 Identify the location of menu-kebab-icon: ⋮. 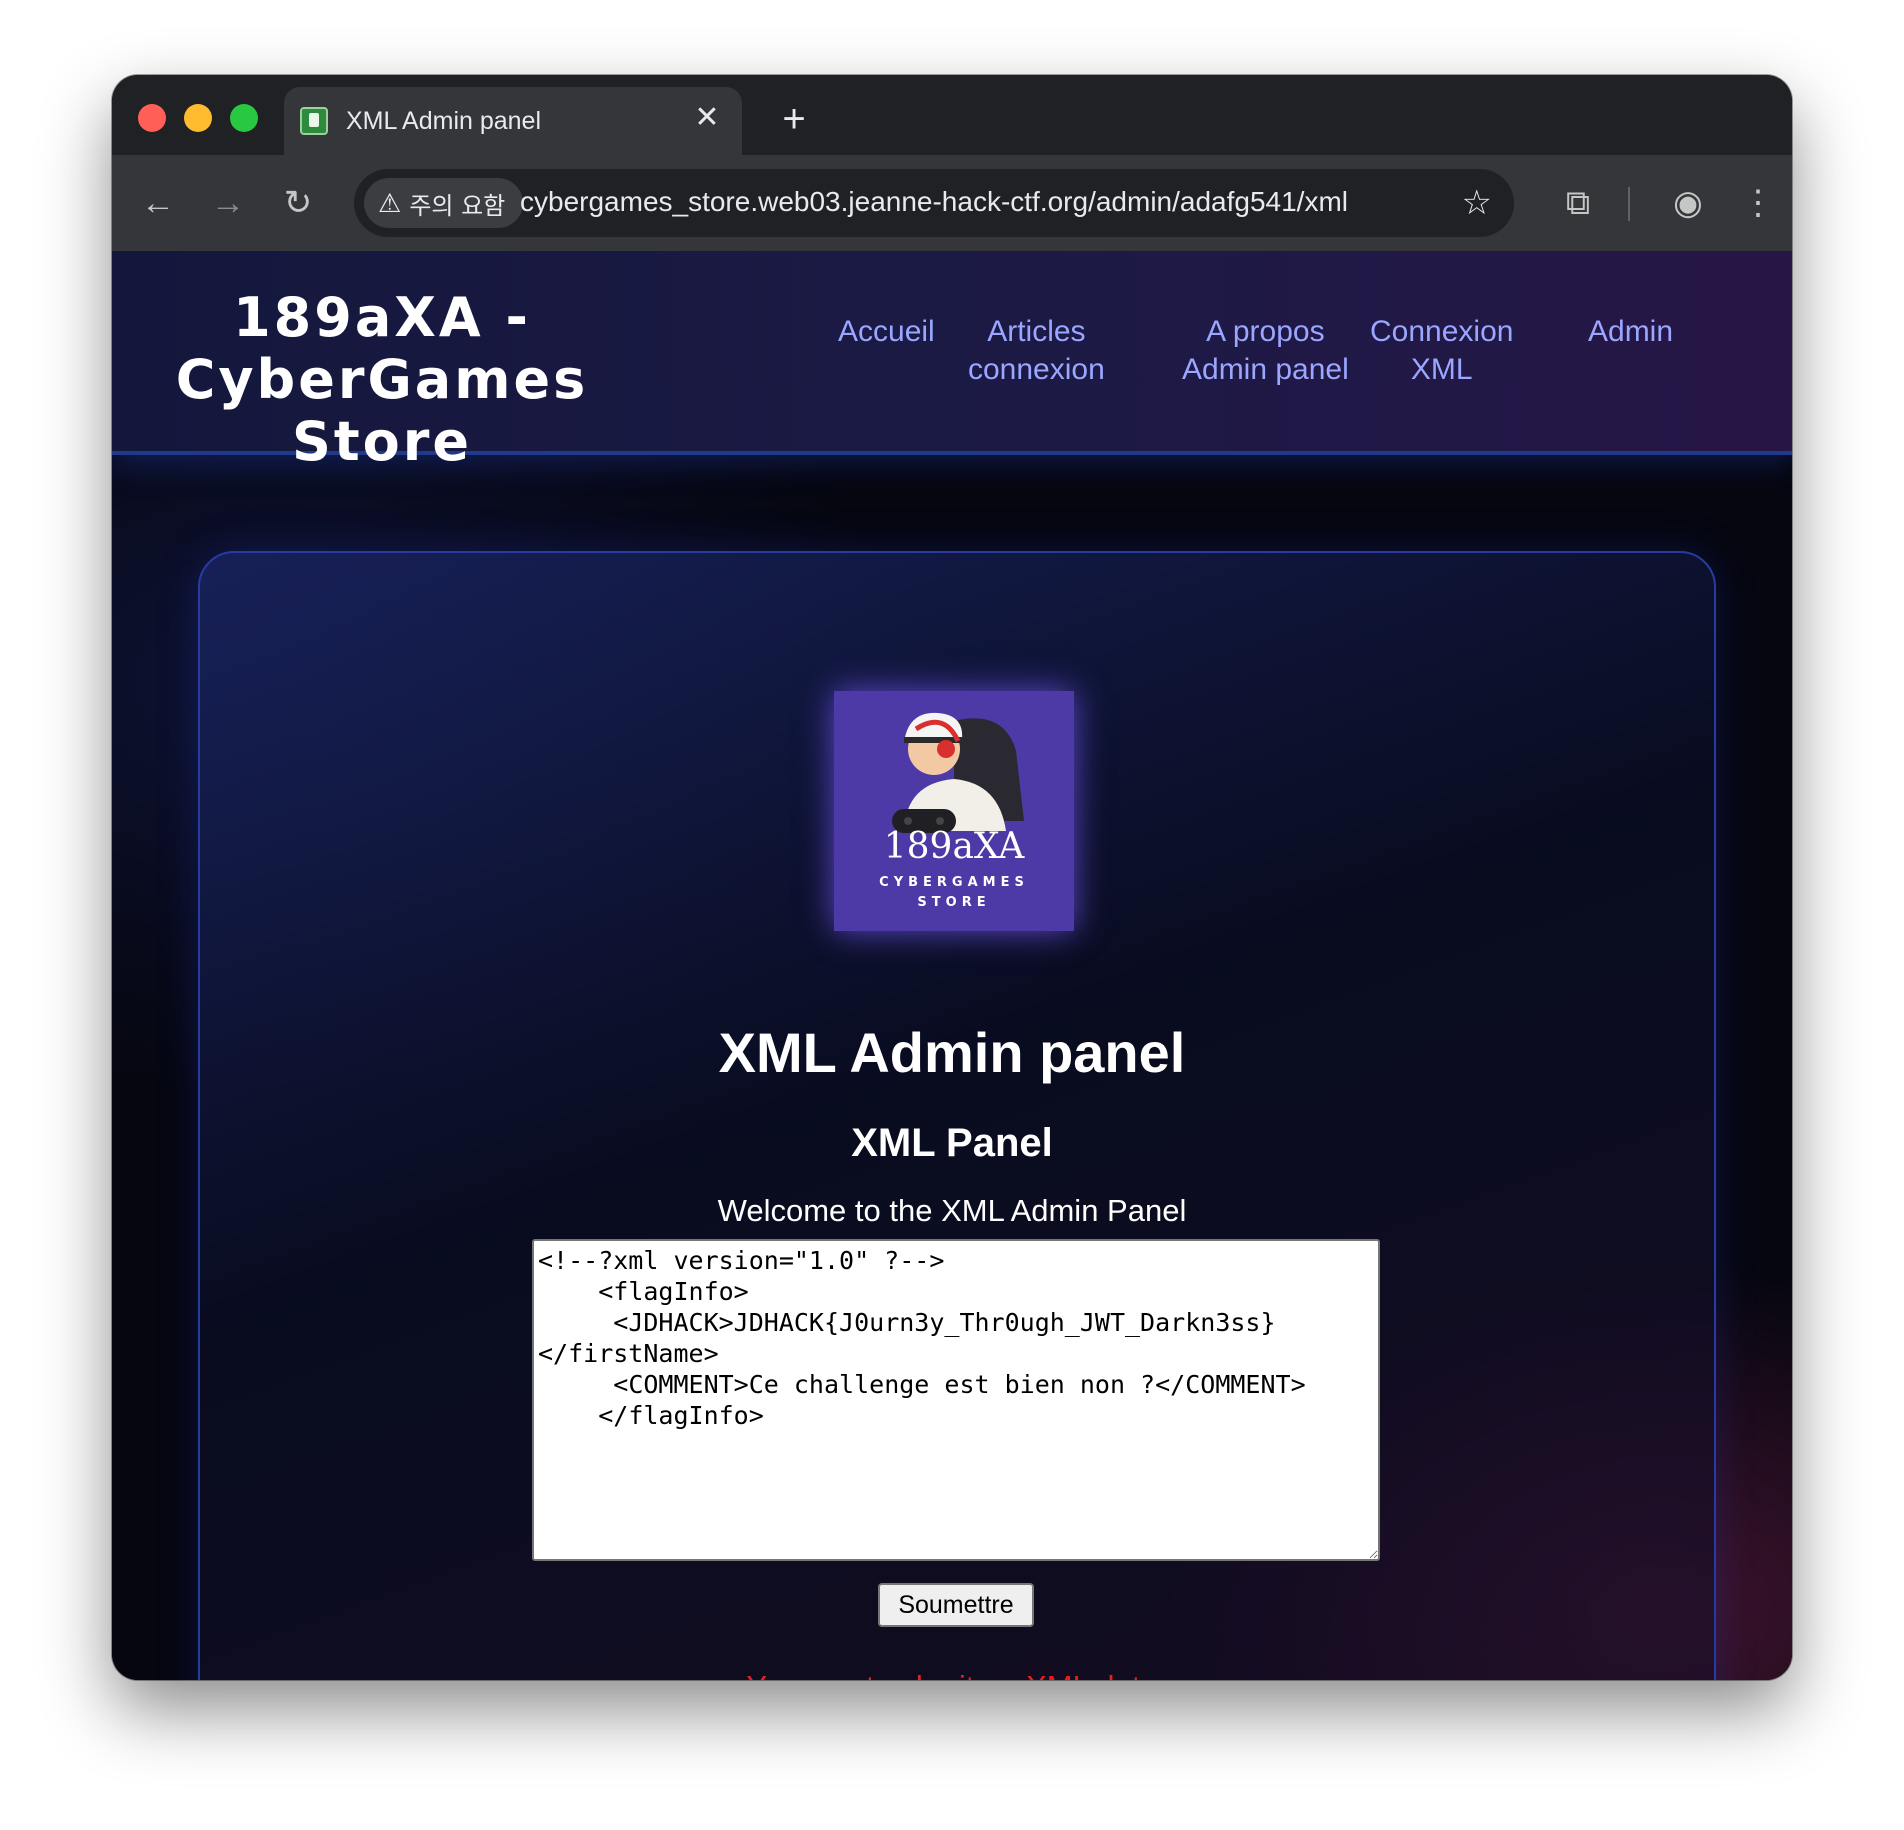
(1758, 203).